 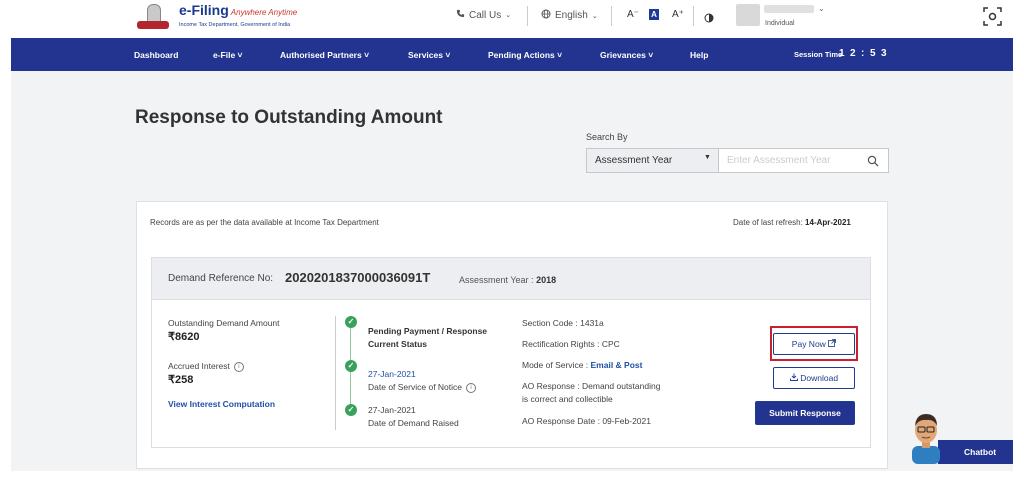 I want to click on user-role: Individual, so click(x=780, y=23).